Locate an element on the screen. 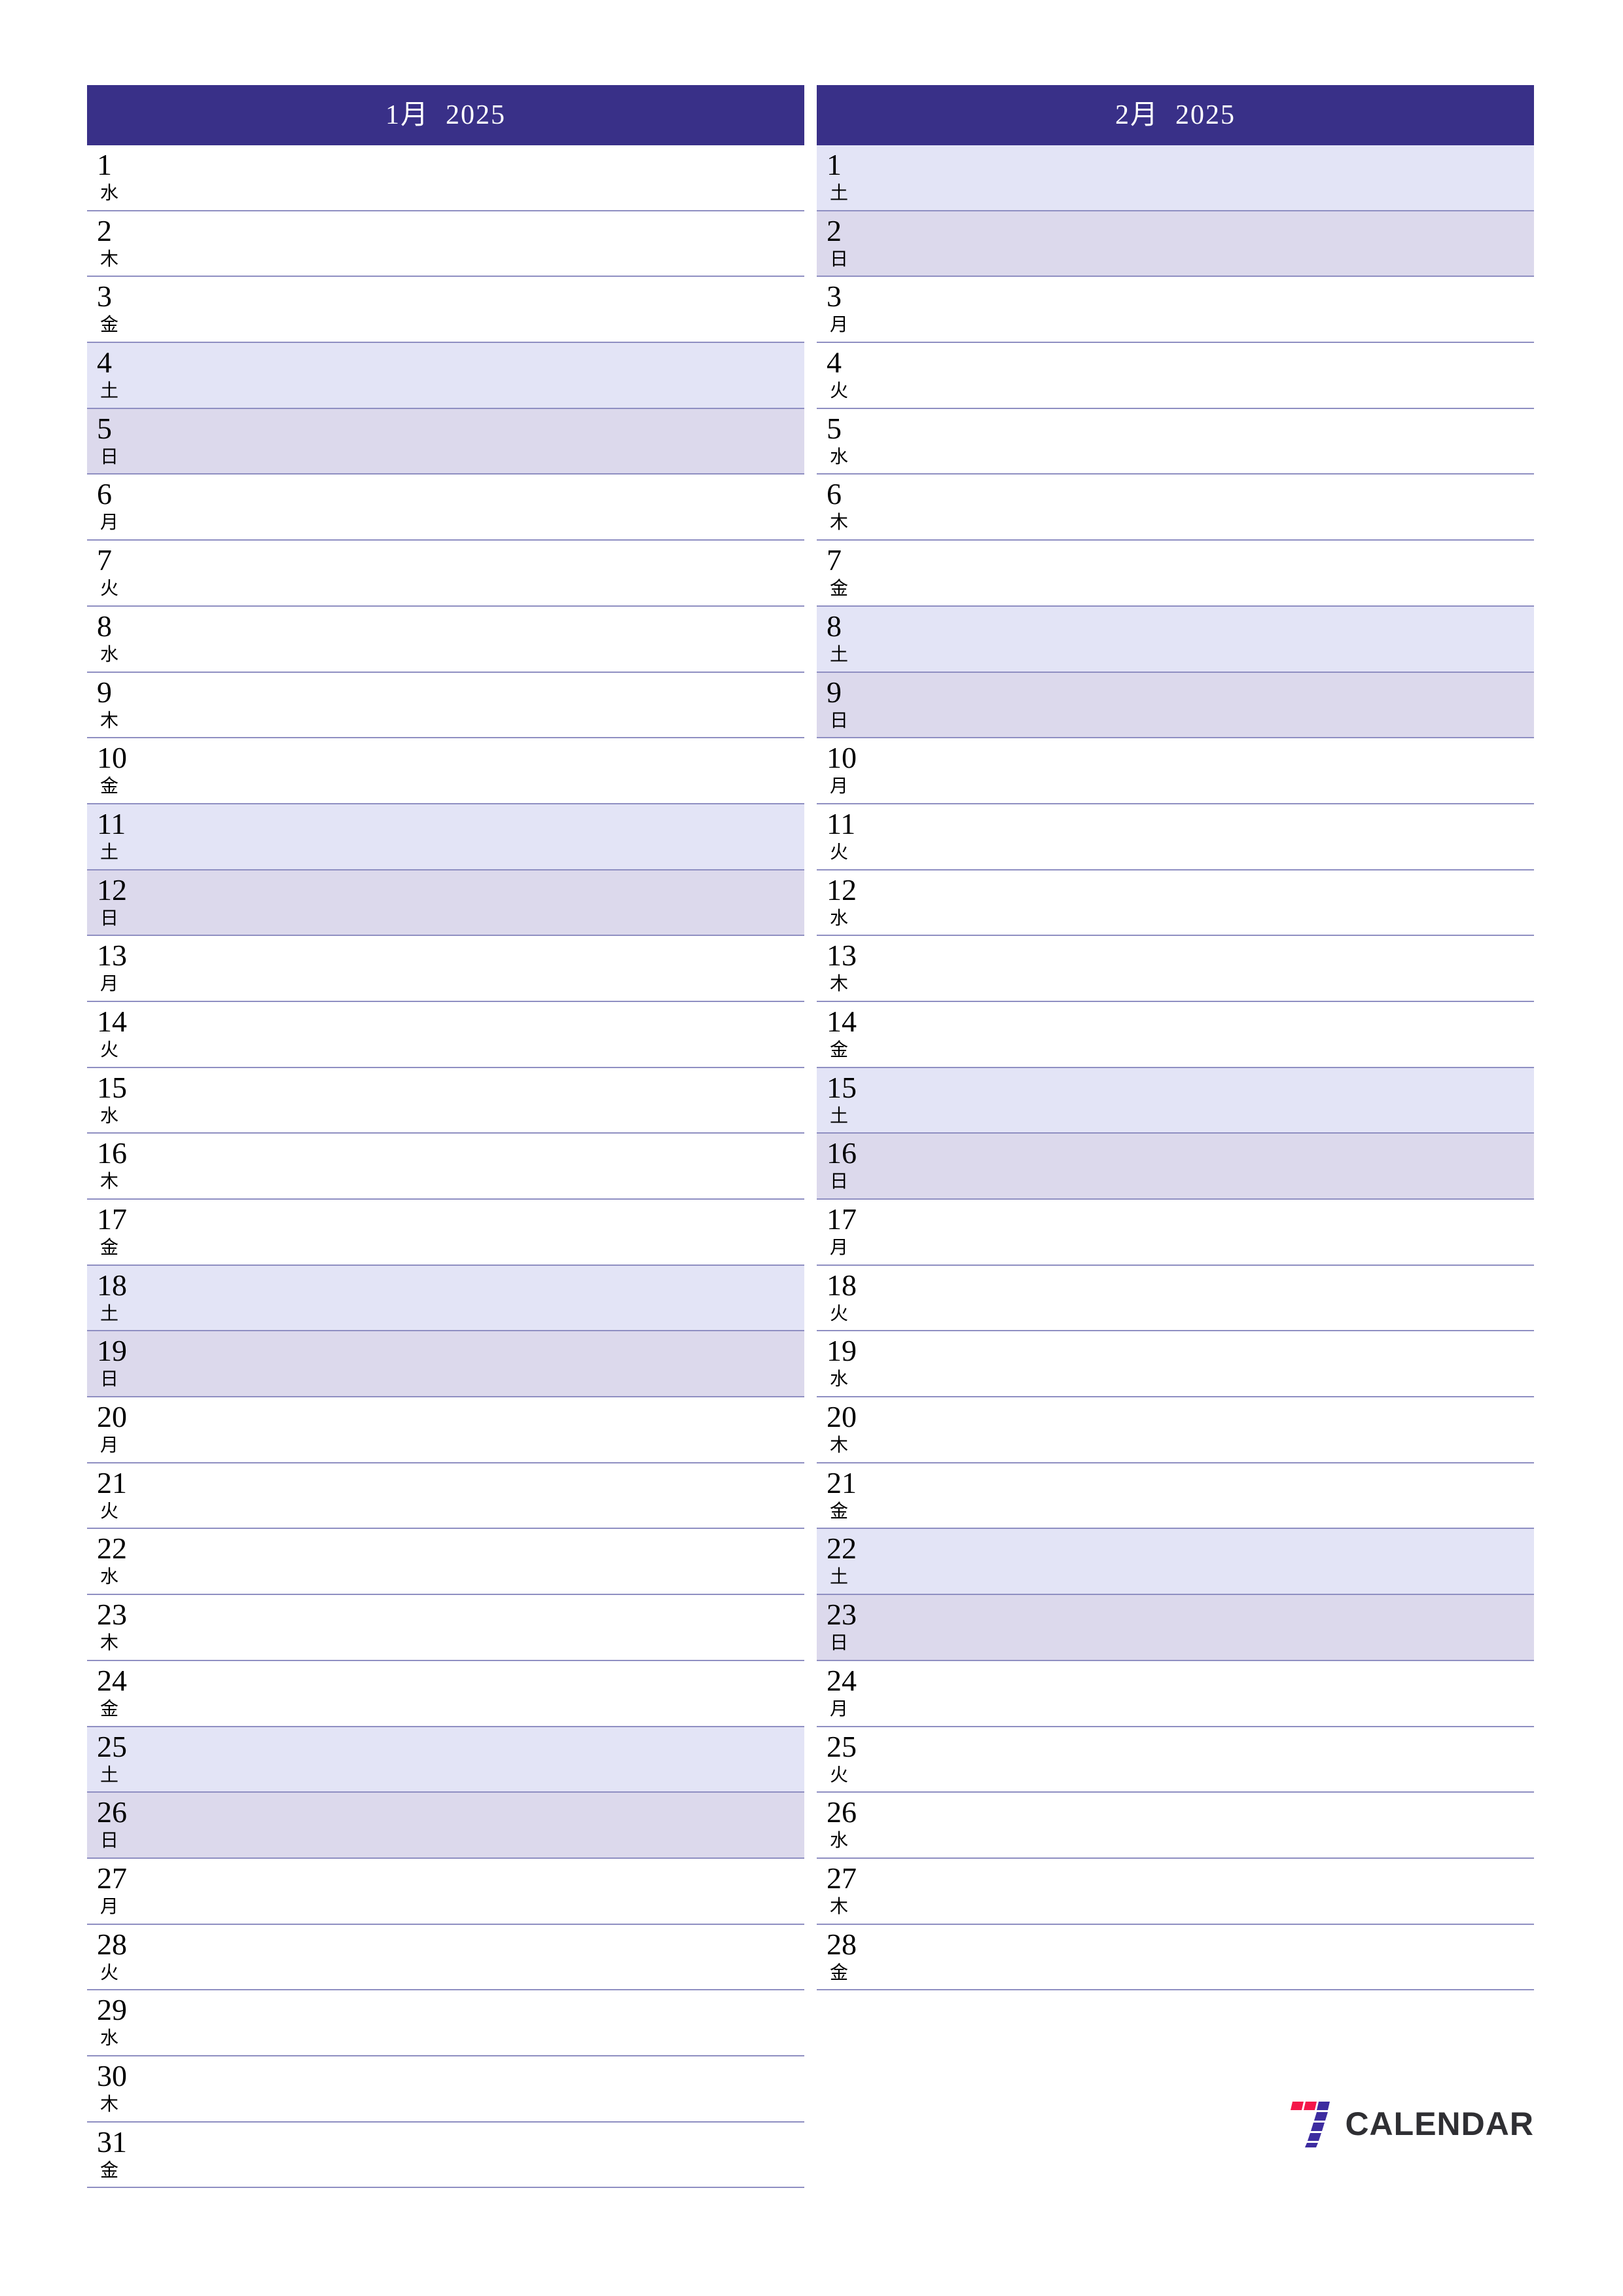  day-row: 9日 is located at coordinates (1175, 705).